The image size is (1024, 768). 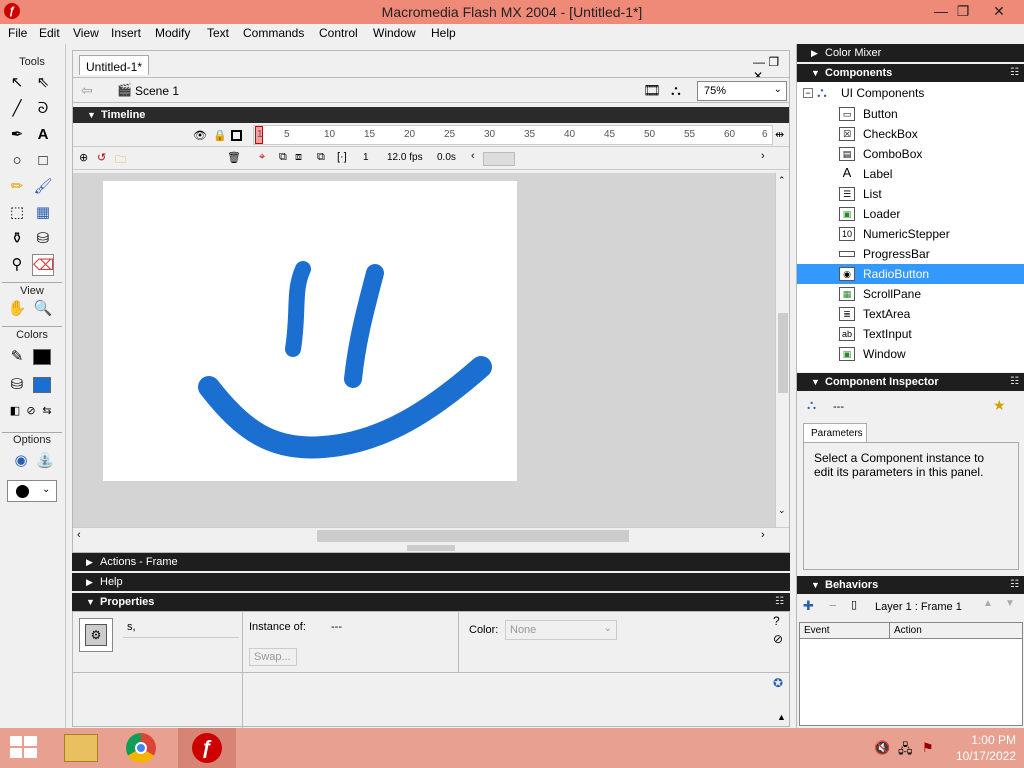 I want to click on chrome-icon, so click(x=141, y=748).